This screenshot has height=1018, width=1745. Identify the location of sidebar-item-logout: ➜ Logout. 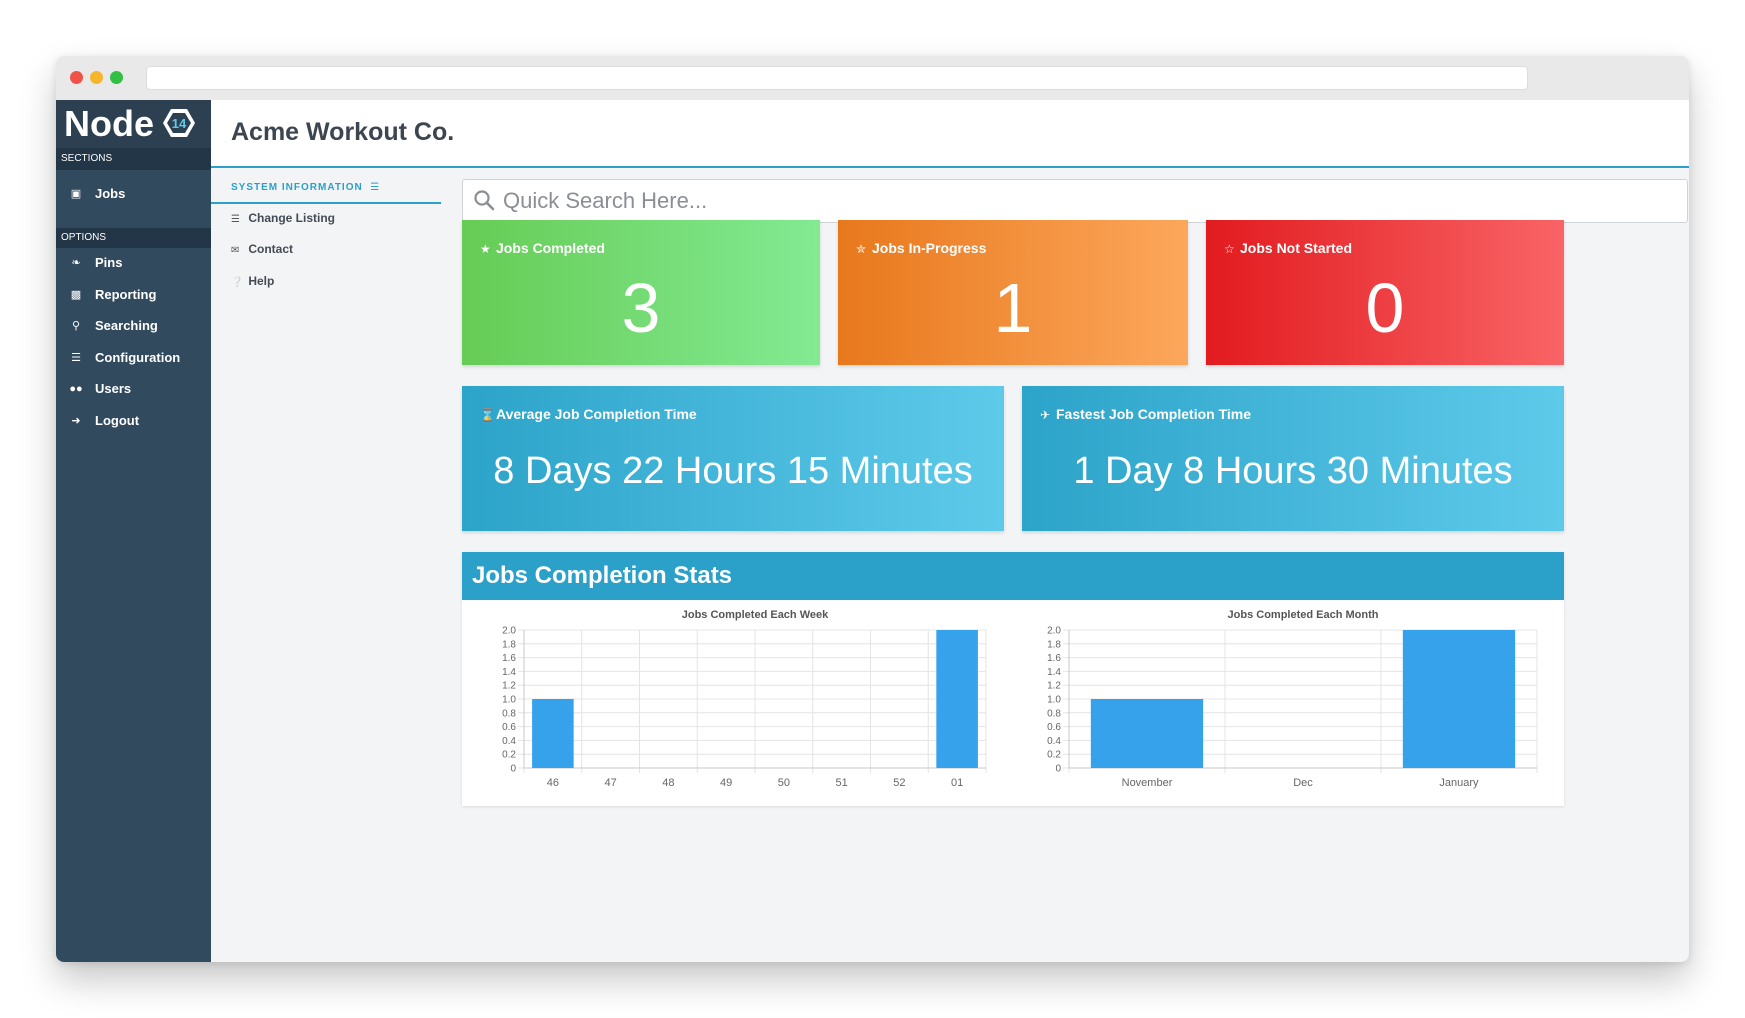
(133, 421).